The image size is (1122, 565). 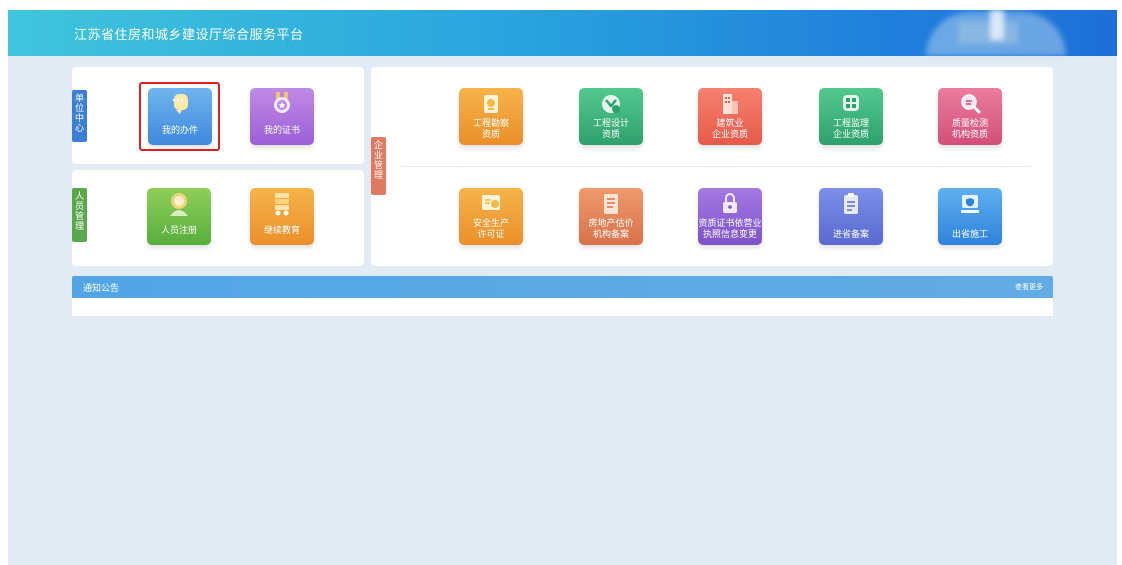 What do you see at coordinates (562, 307) in the screenshot?
I see `notice-list` at bounding box center [562, 307].